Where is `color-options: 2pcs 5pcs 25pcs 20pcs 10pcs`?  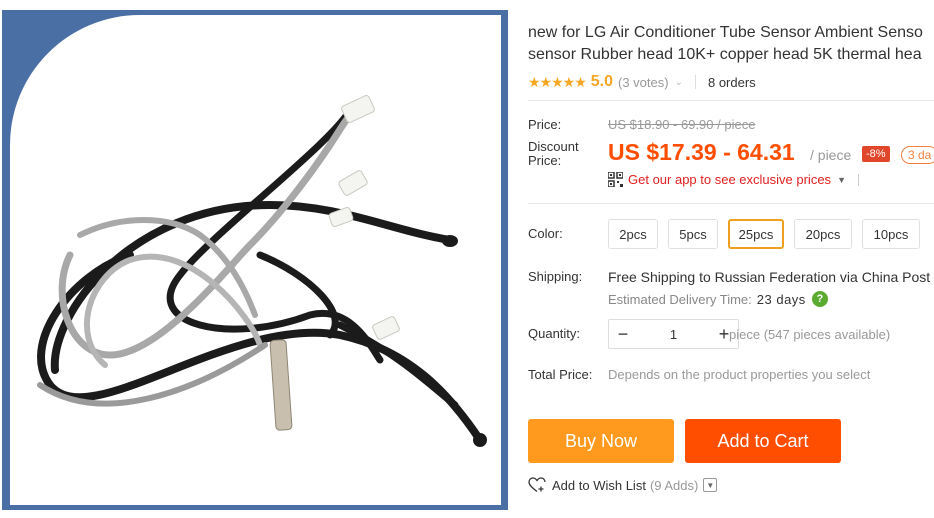
color-options: 2pcs 5pcs 25pcs 20pcs 10pcs is located at coordinates (764, 234).